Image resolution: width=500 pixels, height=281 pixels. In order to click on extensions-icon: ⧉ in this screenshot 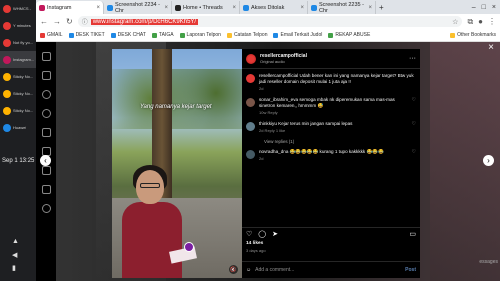, I will do `click(470, 22)`.